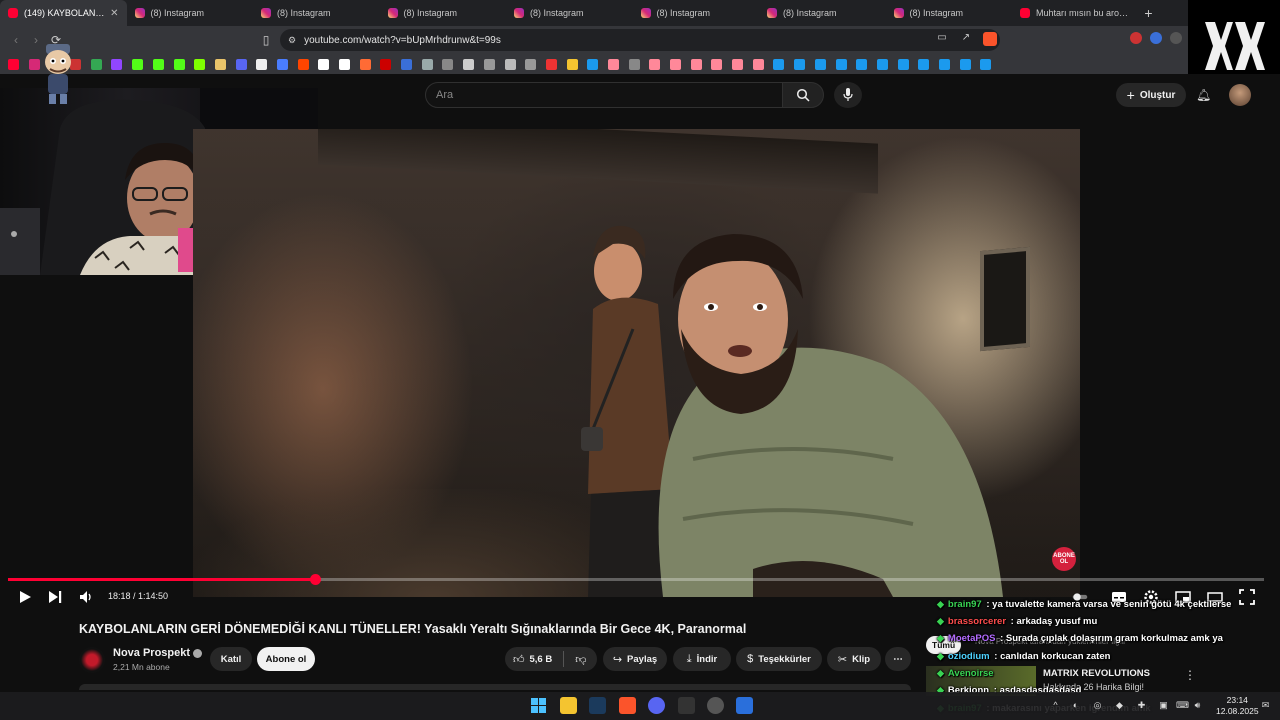 The image size is (1280, 720). What do you see at coordinates (702, 659) in the screenshot?
I see `download-button: ⤓ İndir` at bounding box center [702, 659].